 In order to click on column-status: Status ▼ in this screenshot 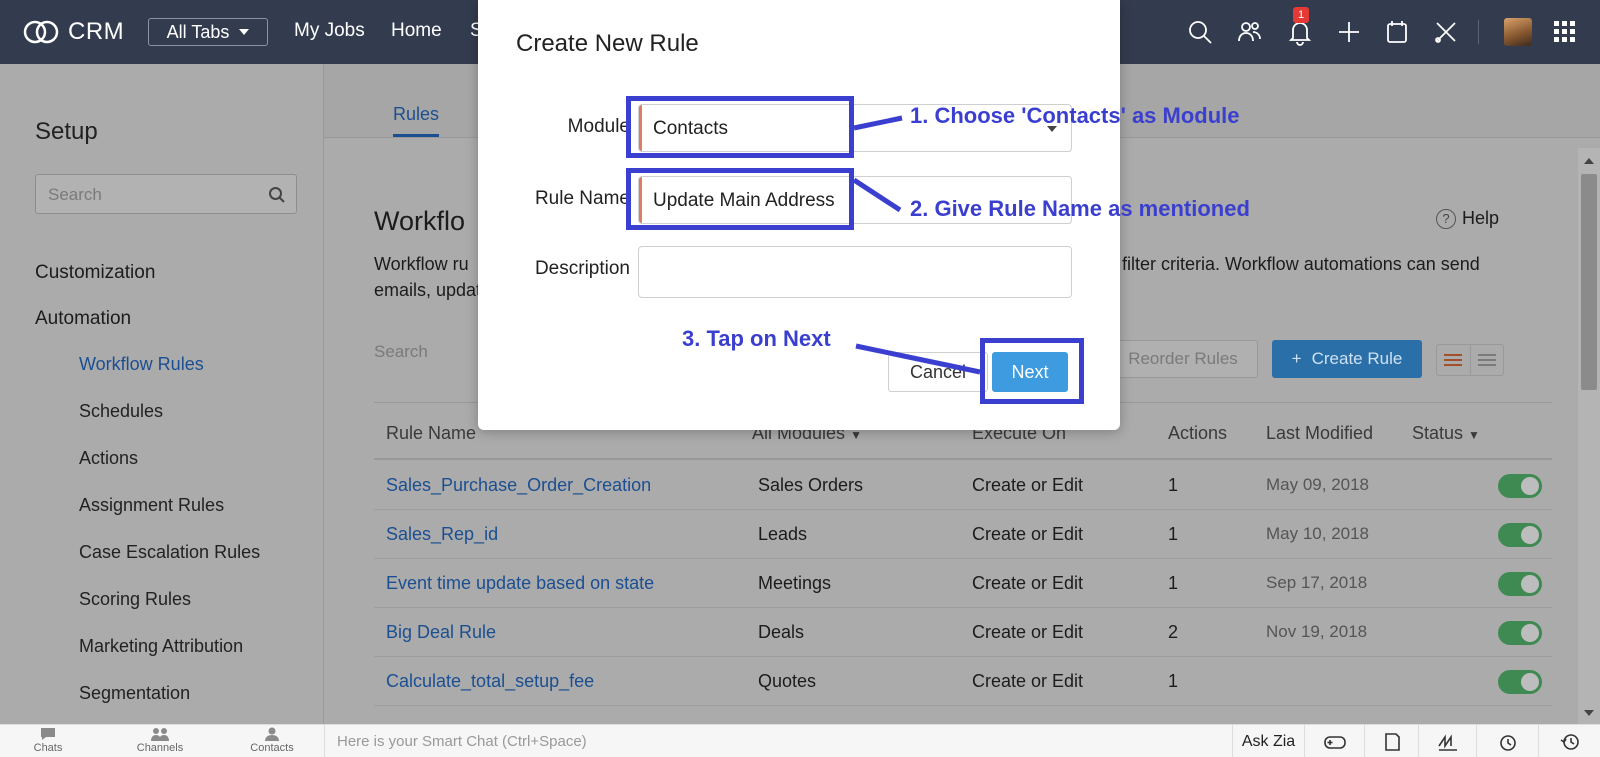, I will do `click(1446, 433)`.